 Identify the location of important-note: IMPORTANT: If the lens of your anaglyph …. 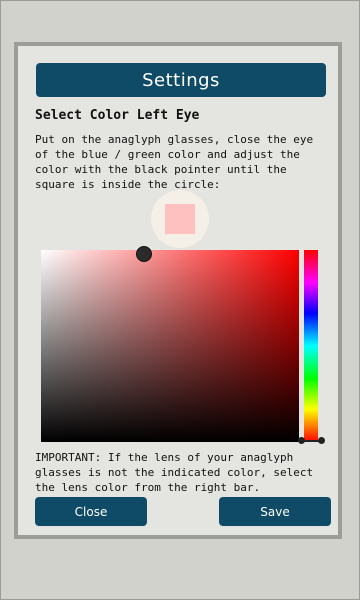
(174, 472).